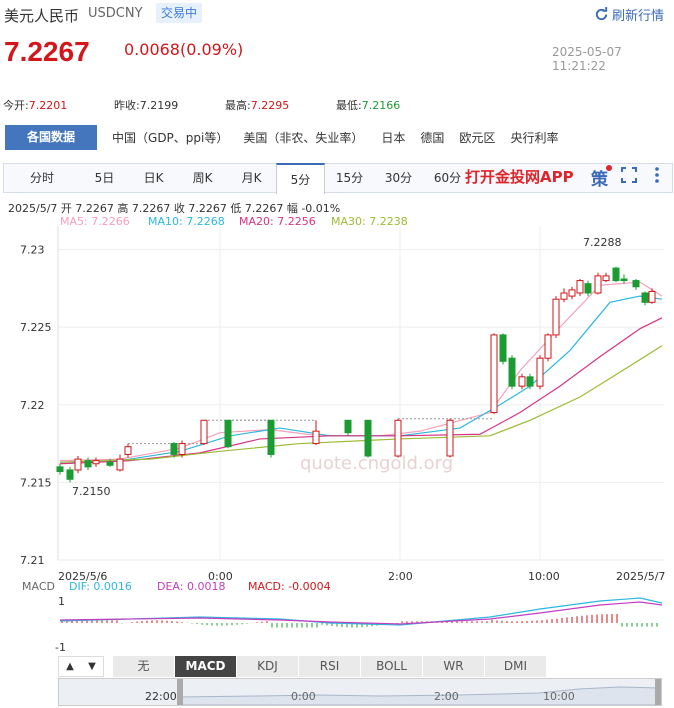 The width and height of the screenshot is (674, 708). Describe the element at coordinates (47, 51) in the screenshot. I see `current-price: 7.2267` at that location.